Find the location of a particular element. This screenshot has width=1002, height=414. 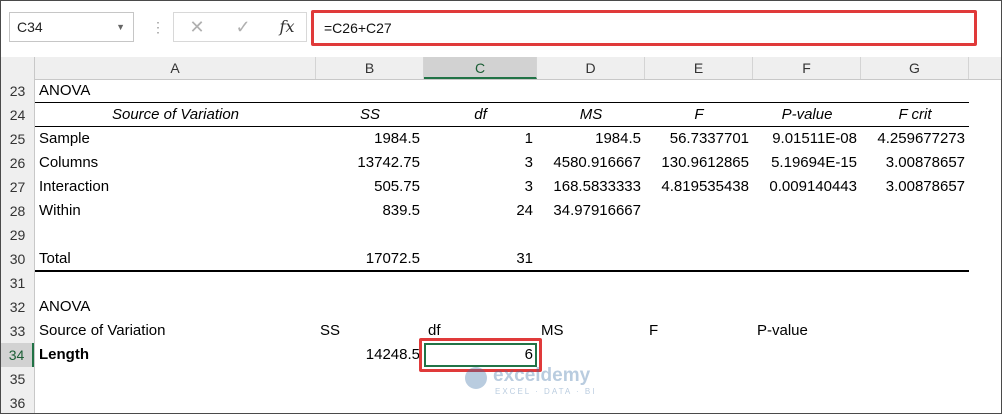

column-header-e: E is located at coordinates (699, 68).